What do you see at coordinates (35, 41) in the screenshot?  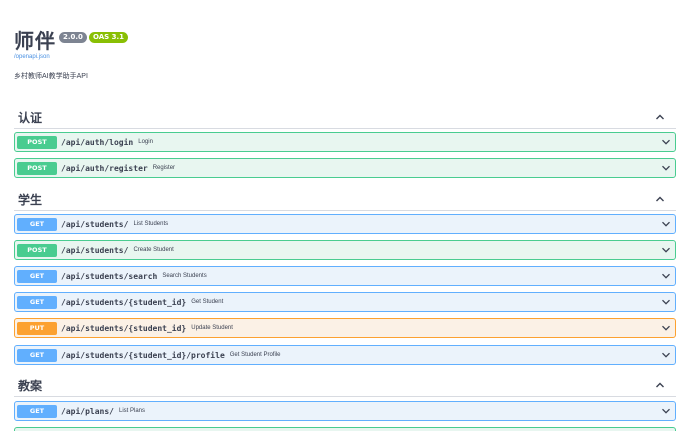 I see `api-title: 师伴` at bounding box center [35, 41].